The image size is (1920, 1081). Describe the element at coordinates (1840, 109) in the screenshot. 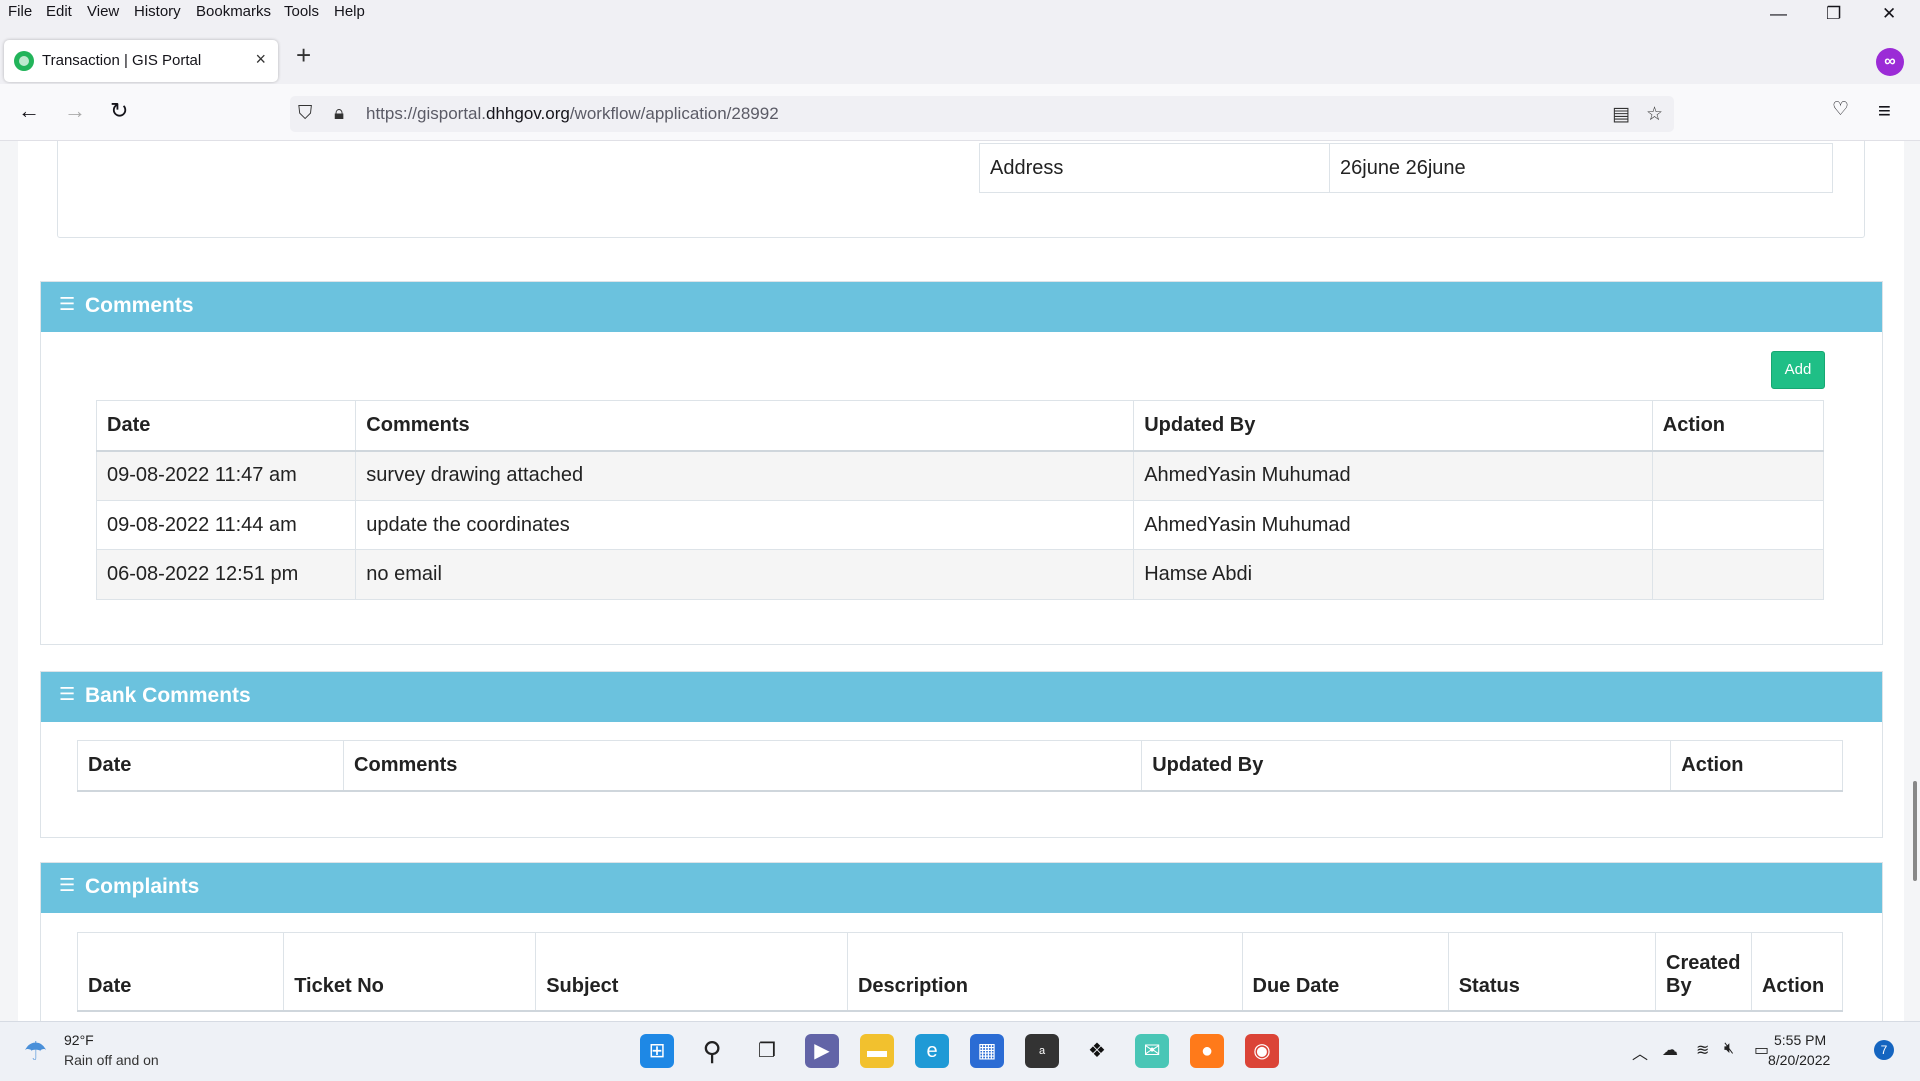

I see `pocket-icon: ♡` at that location.